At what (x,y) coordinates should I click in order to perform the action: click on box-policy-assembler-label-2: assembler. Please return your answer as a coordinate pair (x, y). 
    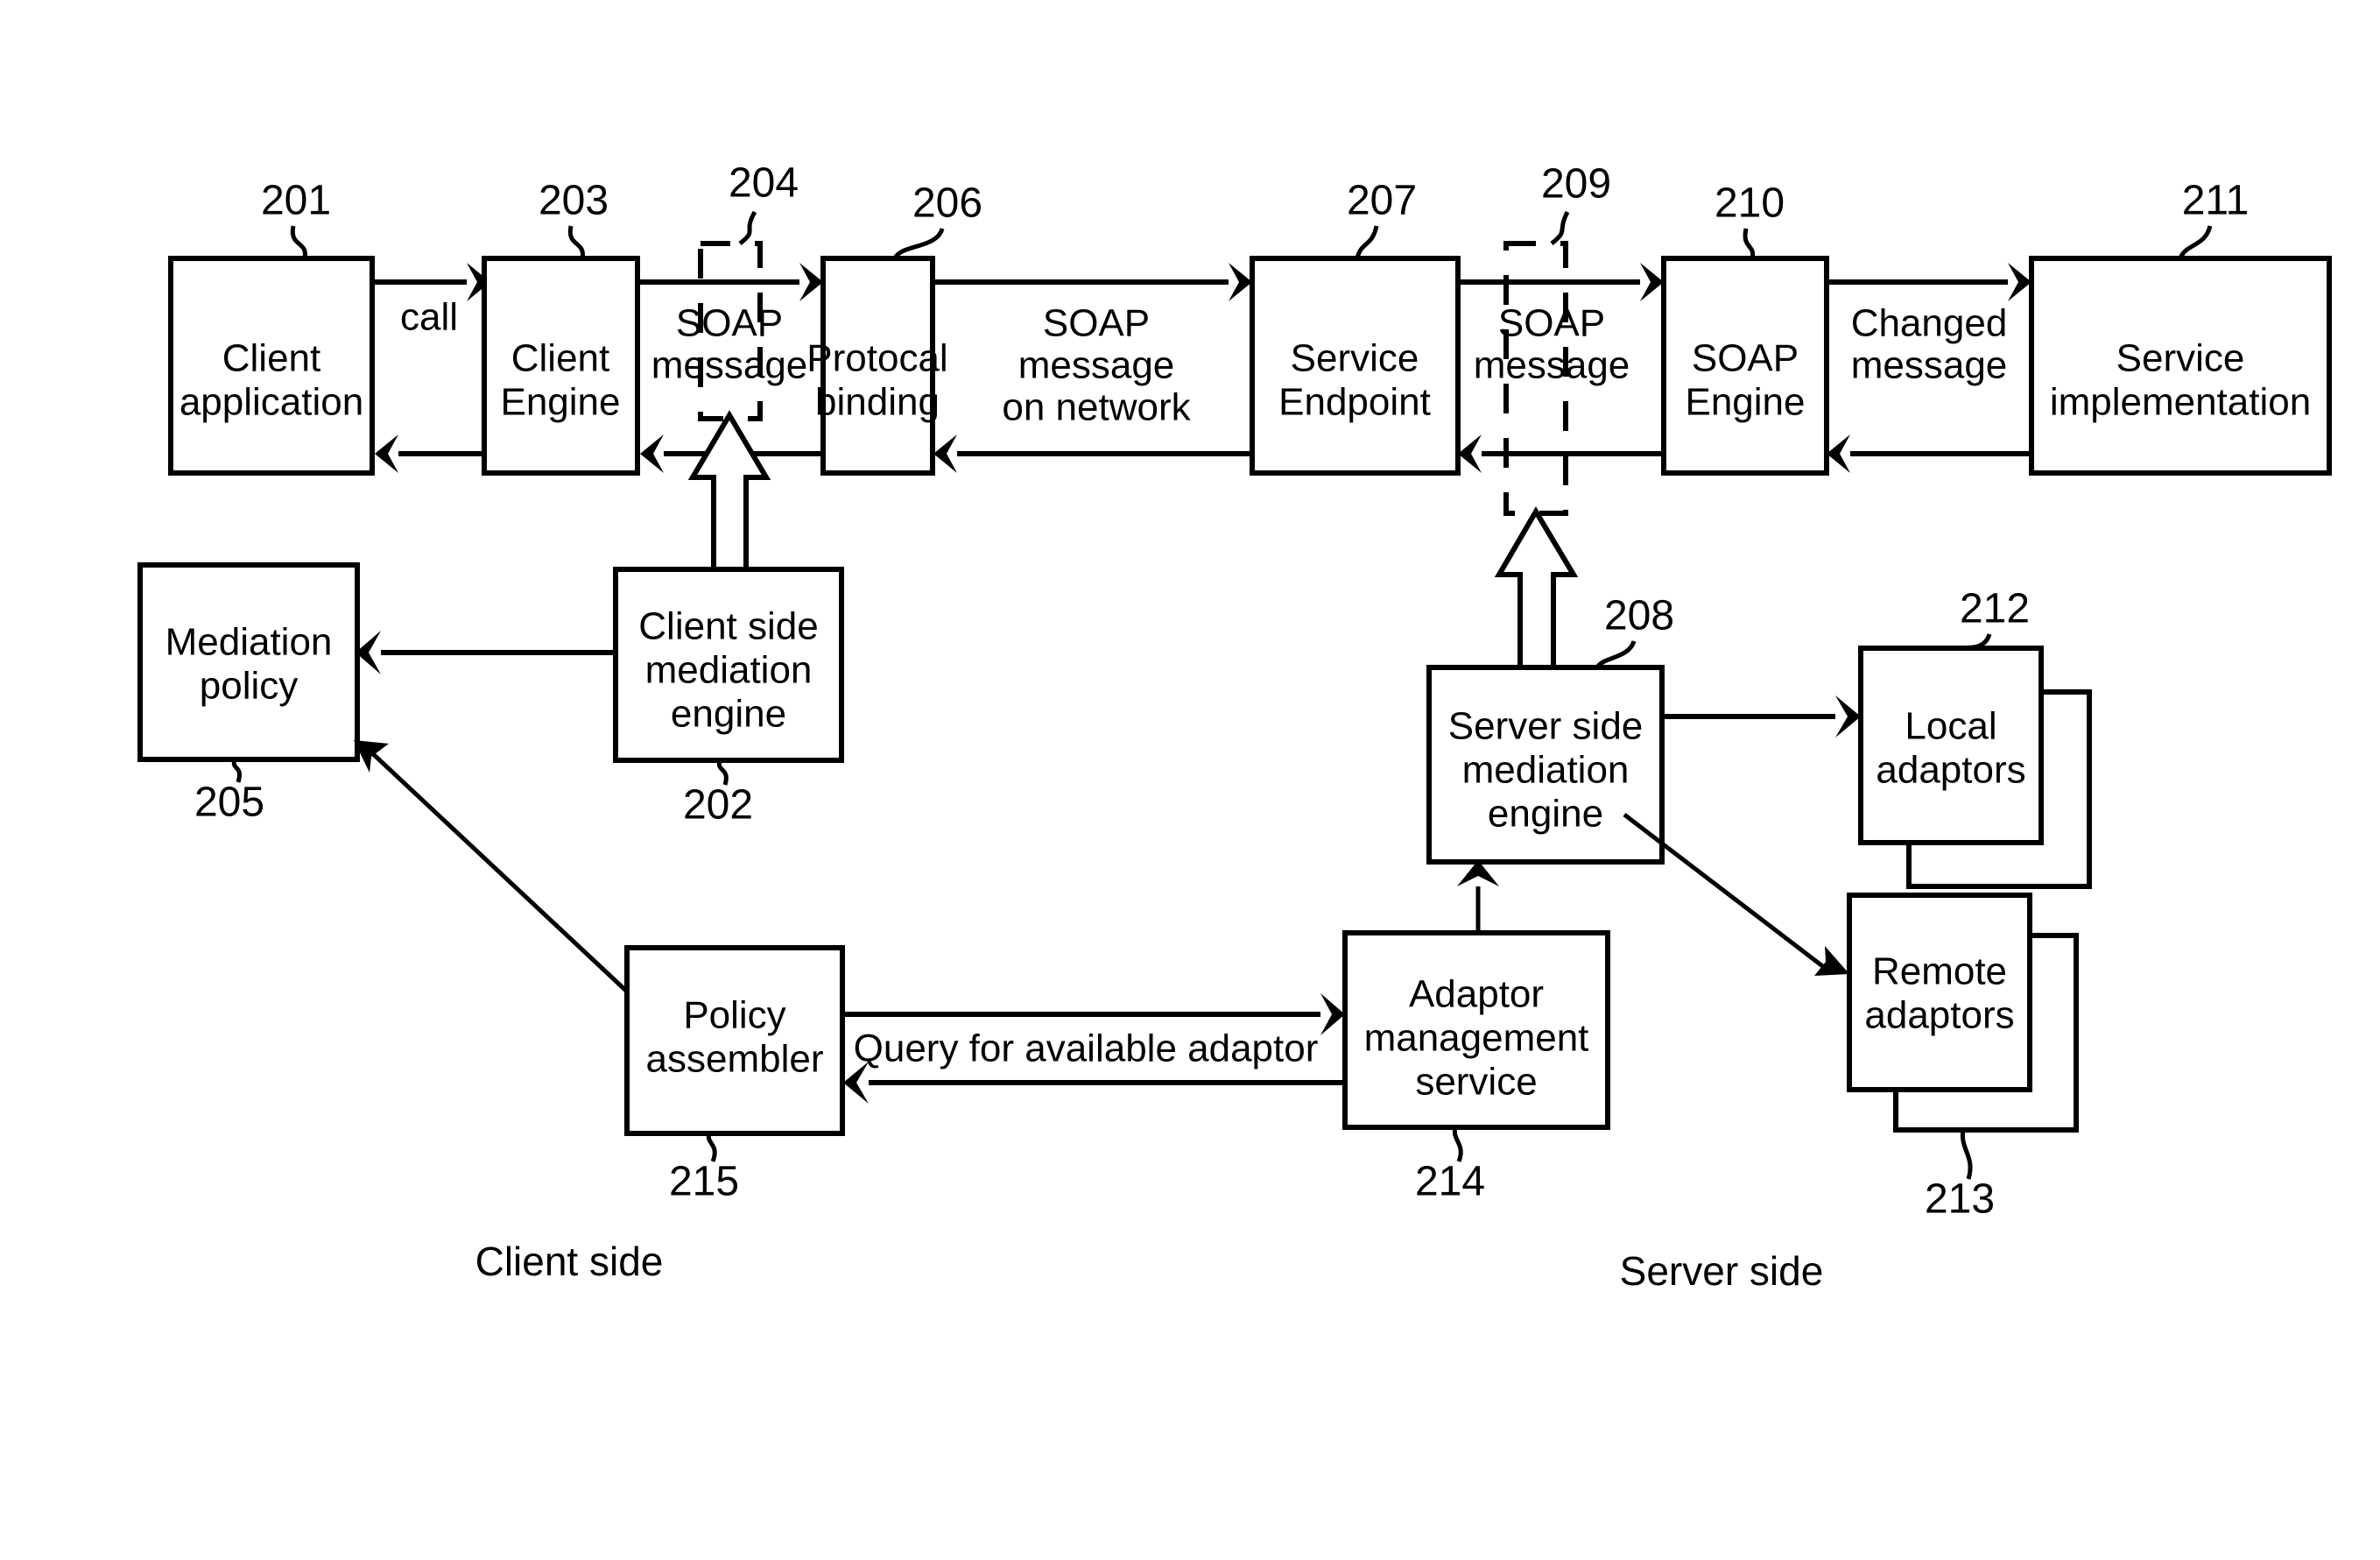
    Looking at the image, I should click on (735, 1059).